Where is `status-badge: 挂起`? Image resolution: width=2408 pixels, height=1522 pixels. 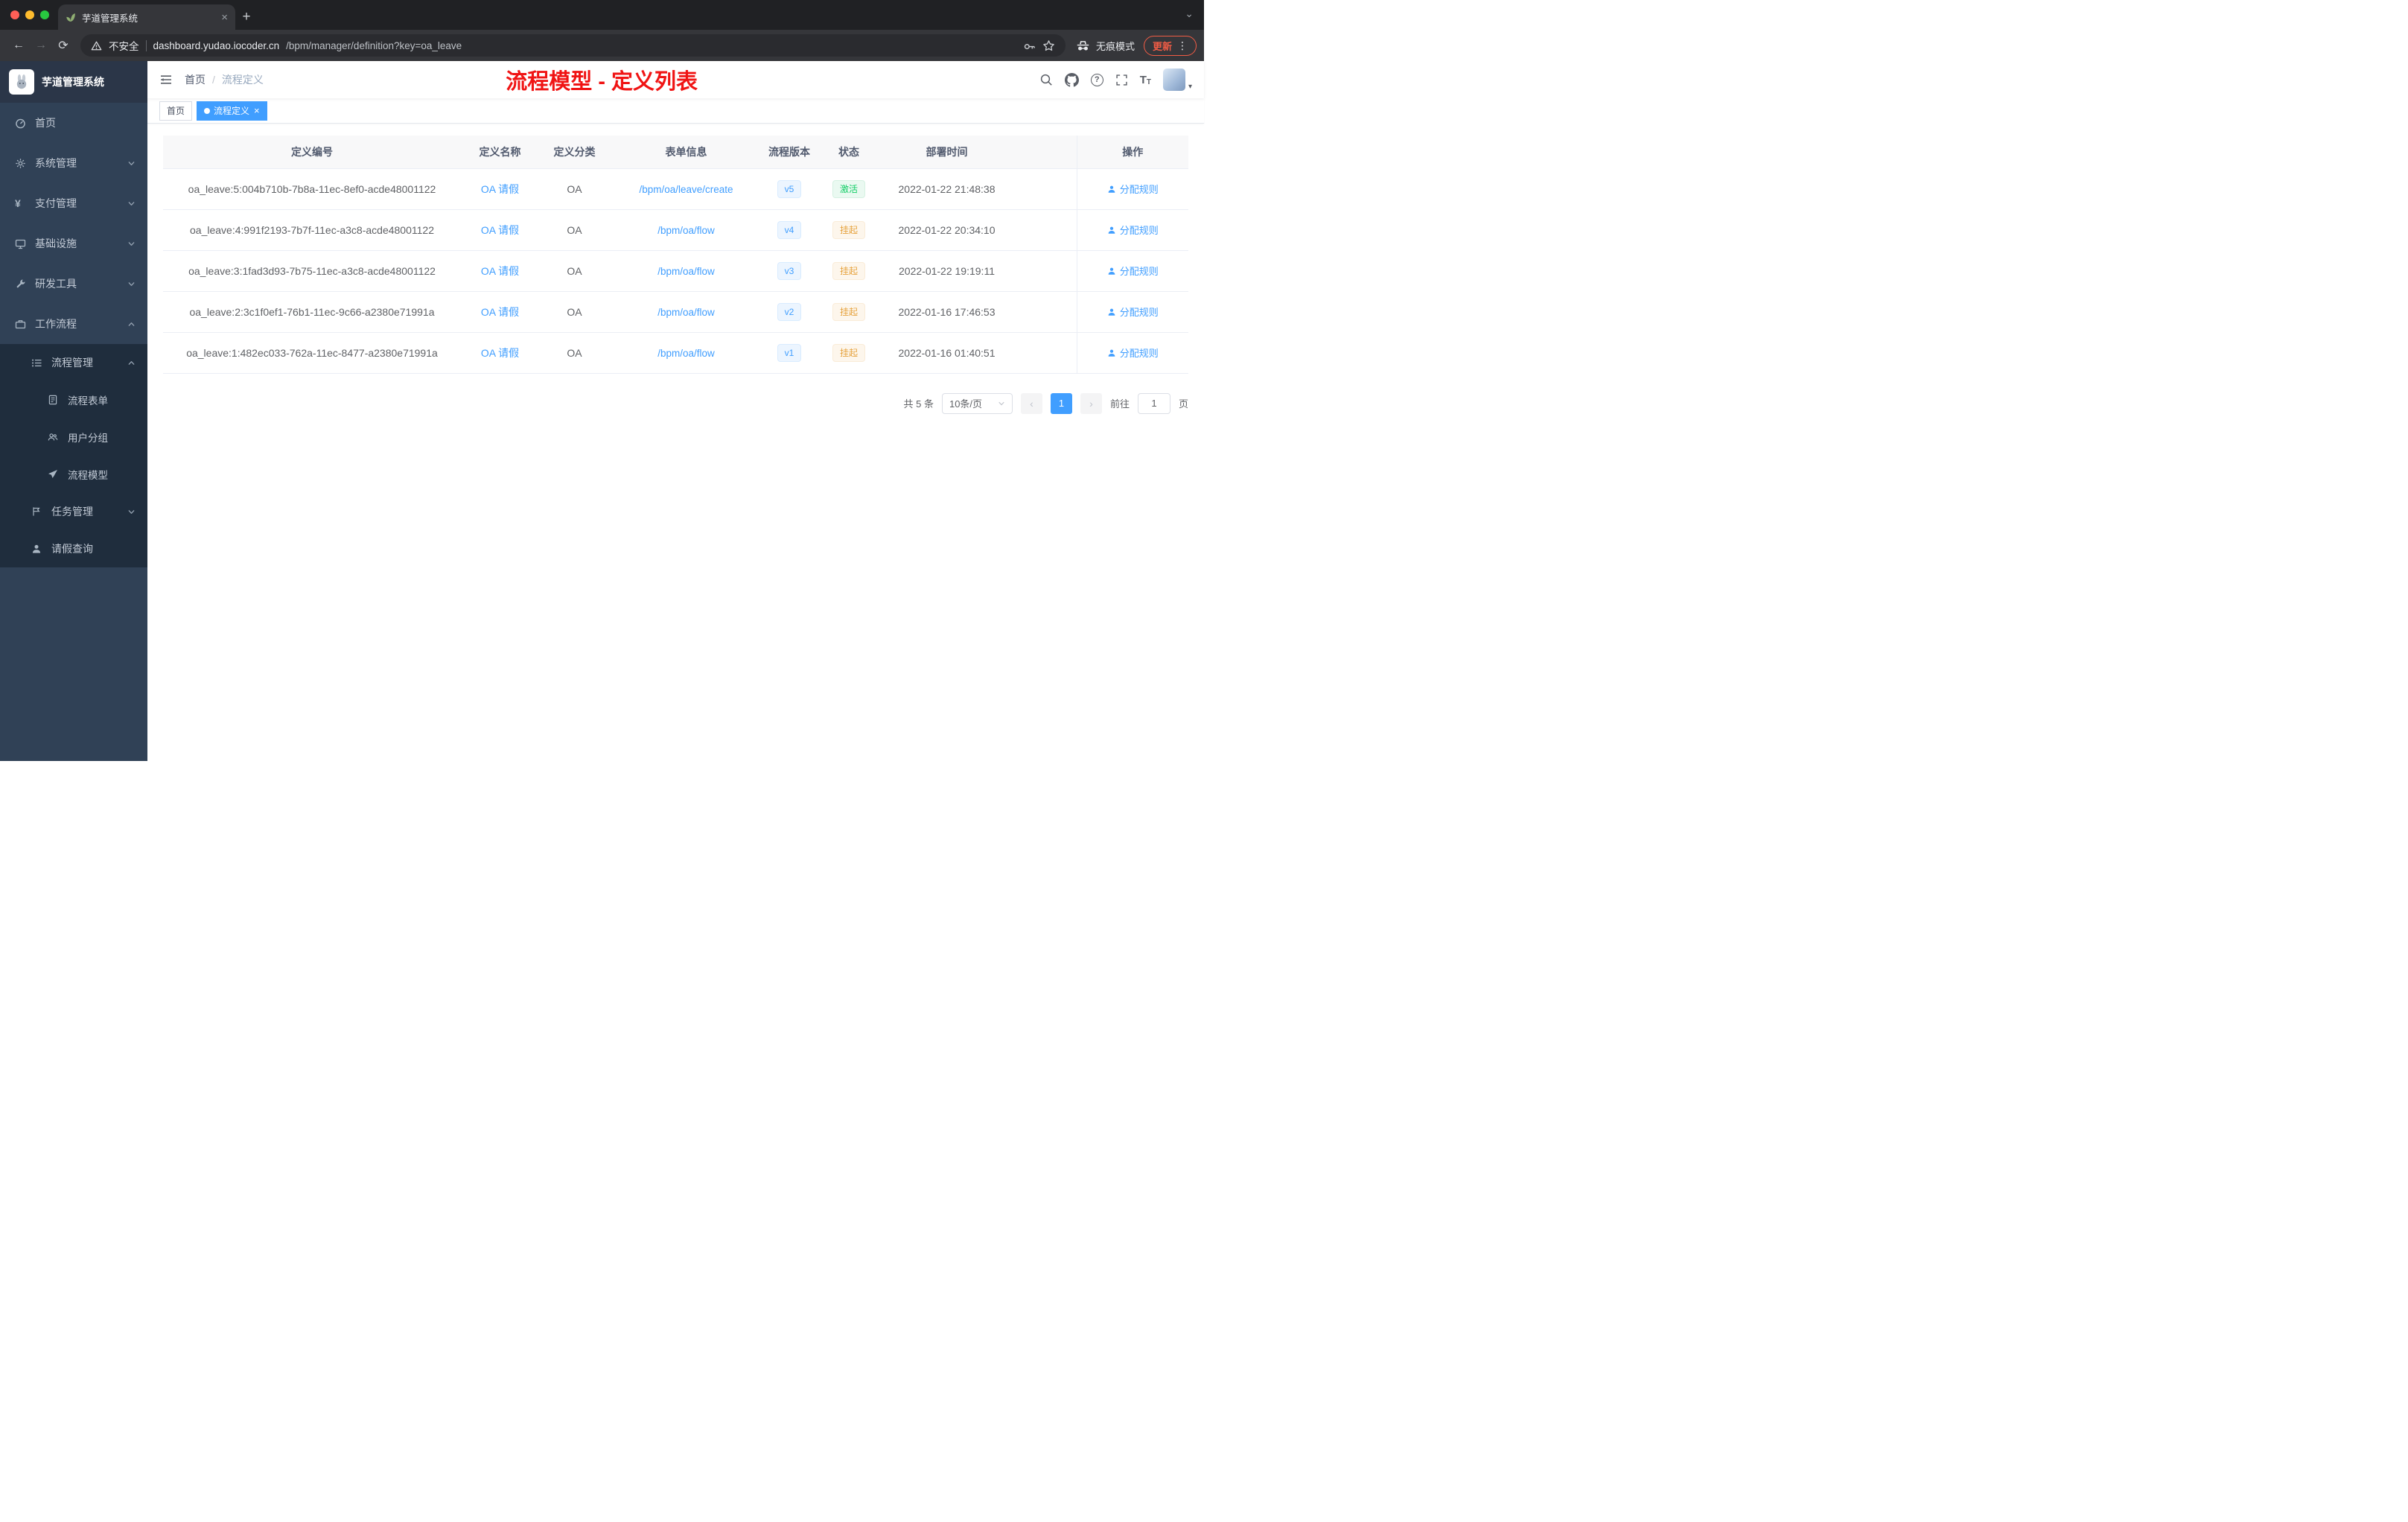 status-badge: 挂起 is located at coordinates (848, 229).